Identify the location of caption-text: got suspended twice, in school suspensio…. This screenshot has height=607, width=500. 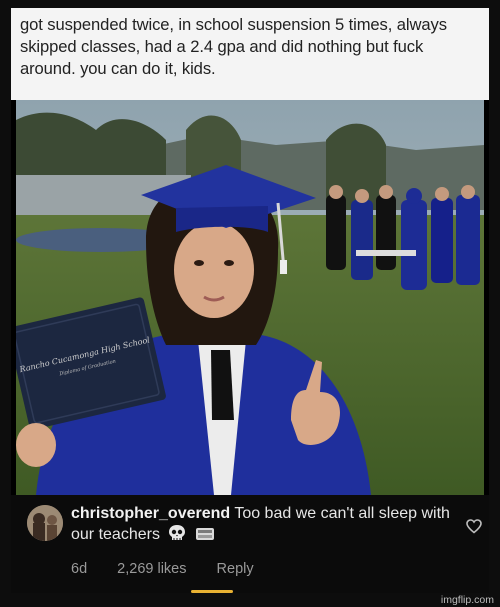
(233, 46).